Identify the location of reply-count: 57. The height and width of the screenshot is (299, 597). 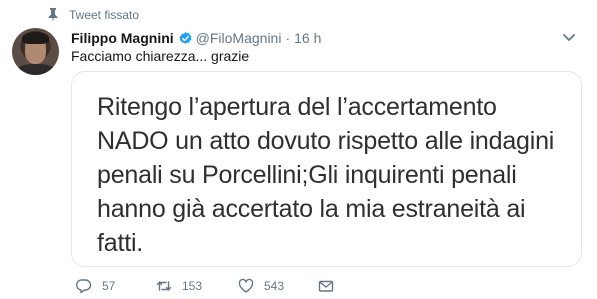
(109, 286).